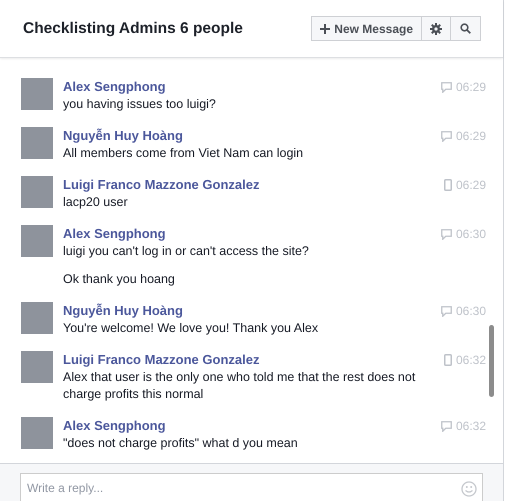 The width and height of the screenshot is (509, 501). What do you see at coordinates (140, 104) in the screenshot?
I see `message-text: you having issues too luigi?` at bounding box center [140, 104].